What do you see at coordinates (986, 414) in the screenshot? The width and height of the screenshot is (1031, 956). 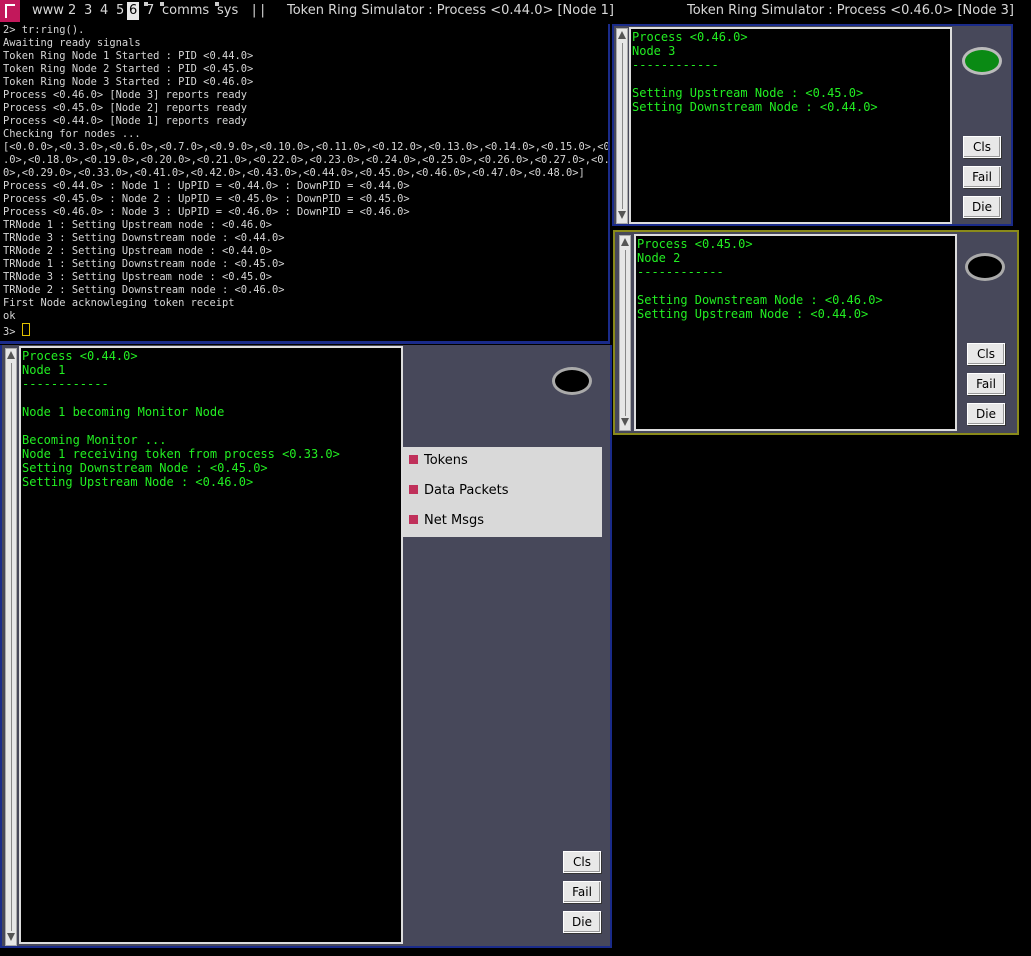 I see `node2-die-button: Die` at bounding box center [986, 414].